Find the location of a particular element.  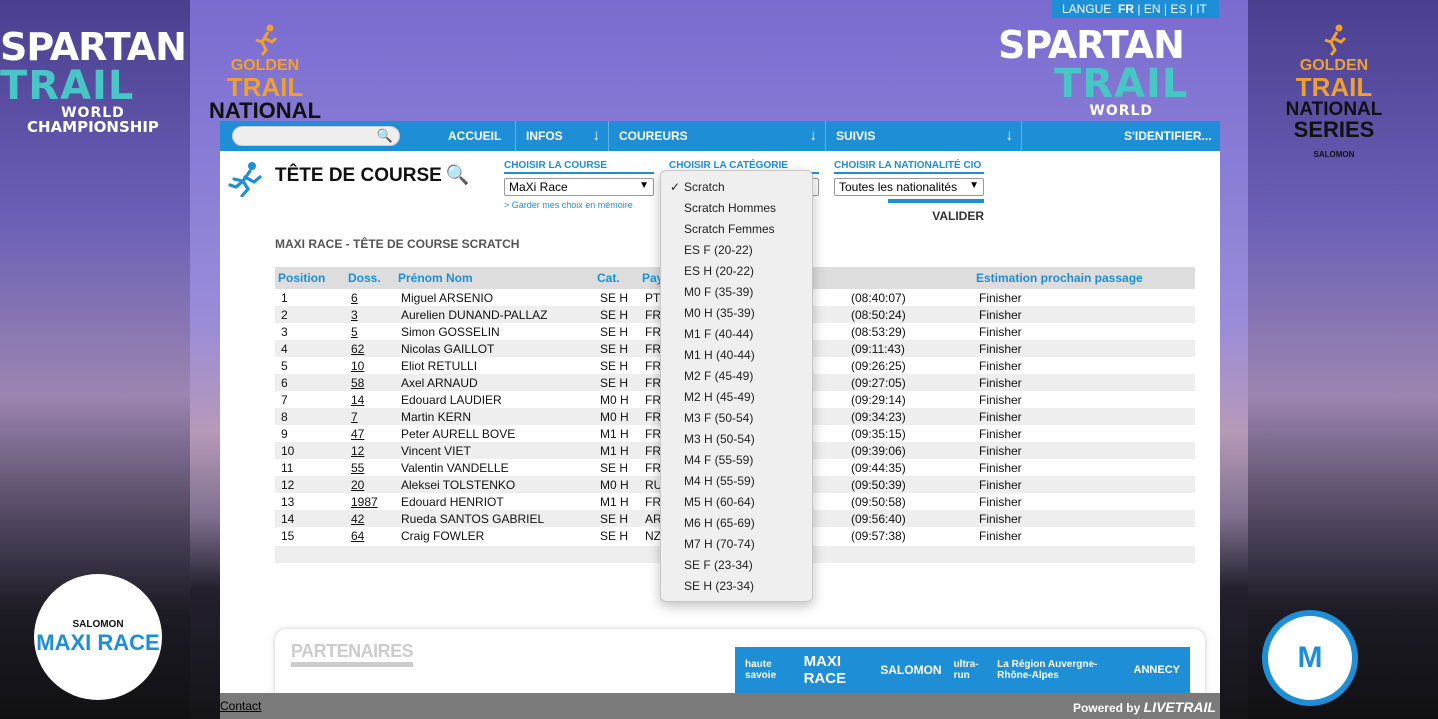

sponsor-logo: ANNECY is located at coordinates (1156, 670).